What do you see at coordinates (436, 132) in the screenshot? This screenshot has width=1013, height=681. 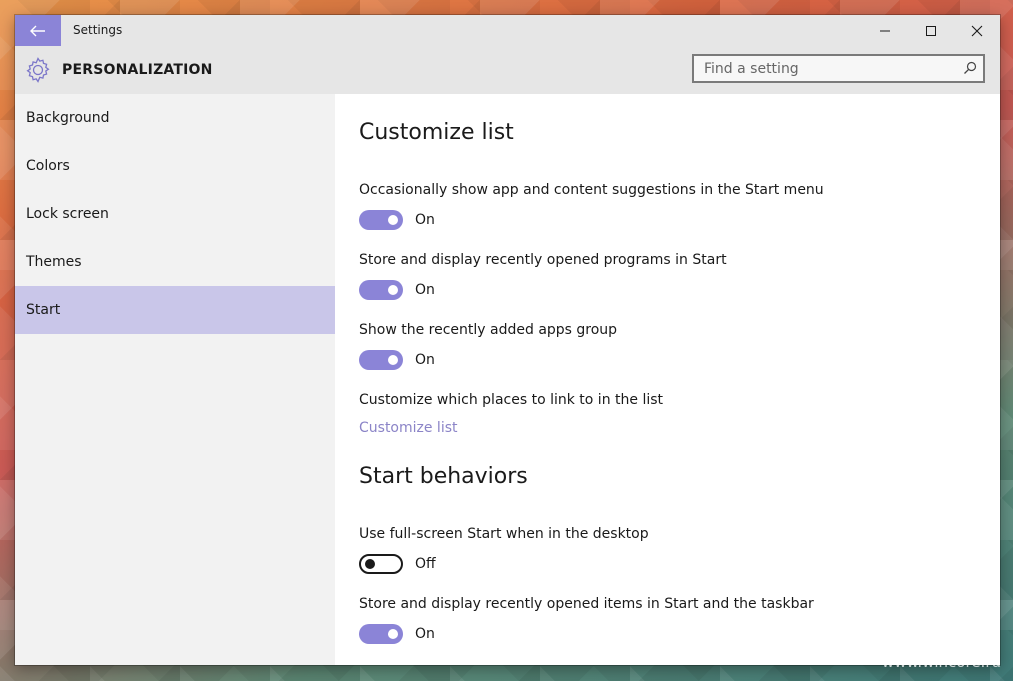 I see `section-title-customize-list: Customize list` at bounding box center [436, 132].